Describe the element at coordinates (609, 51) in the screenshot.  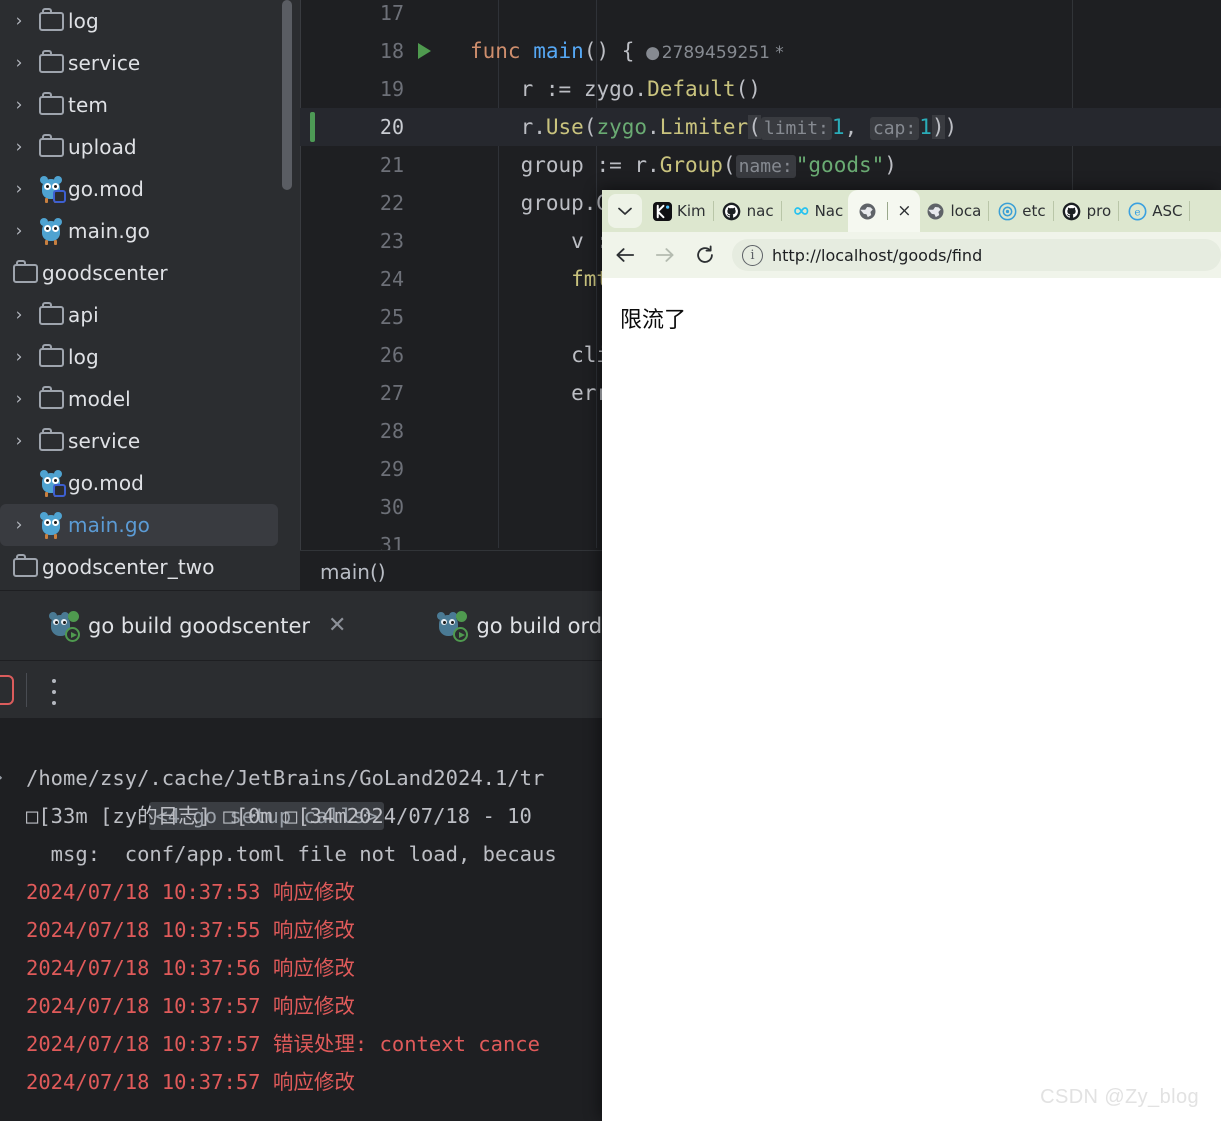
I see `token-punct: () {` at that location.